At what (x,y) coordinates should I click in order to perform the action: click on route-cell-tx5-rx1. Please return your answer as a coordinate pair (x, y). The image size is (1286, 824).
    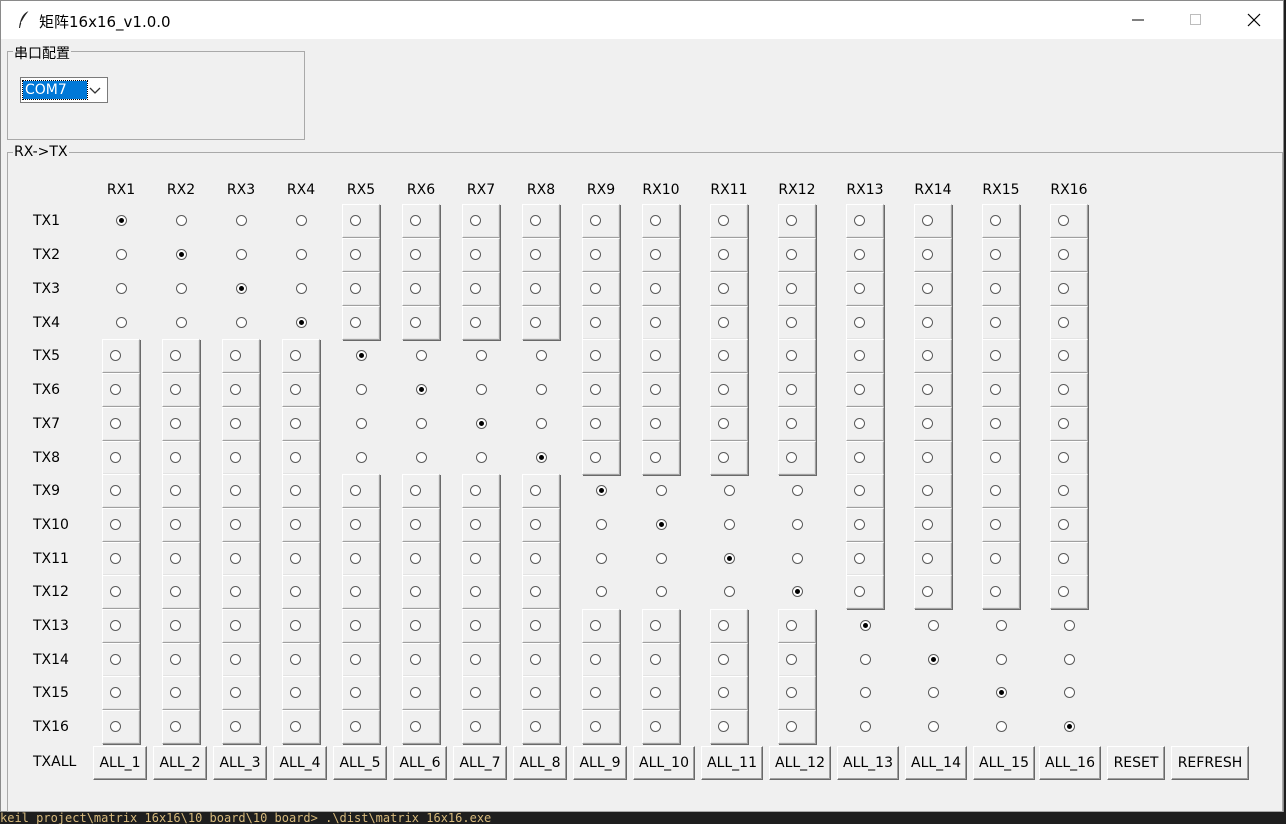
    Looking at the image, I should click on (121, 356).